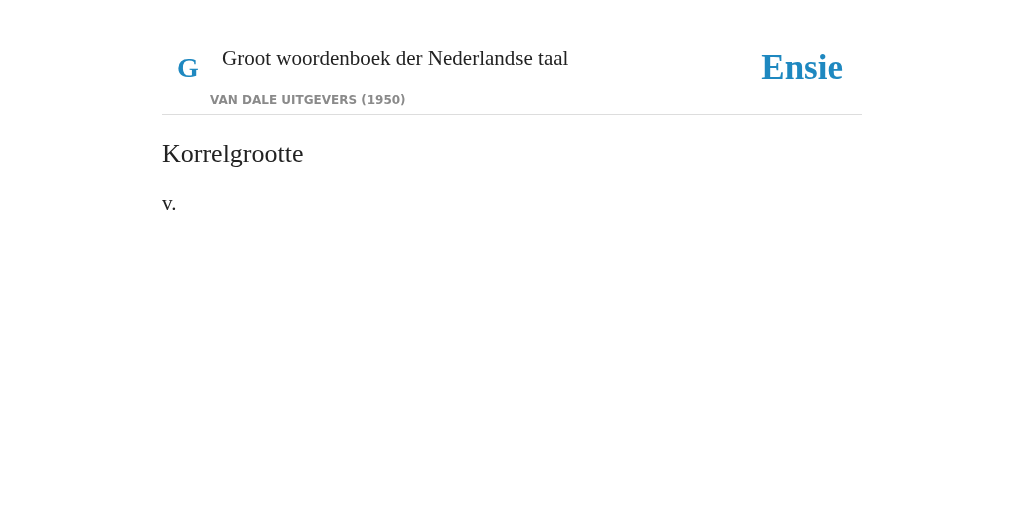  I want to click on publisher: VAN DALE UITGEVERS (1950), so click(308, 100).